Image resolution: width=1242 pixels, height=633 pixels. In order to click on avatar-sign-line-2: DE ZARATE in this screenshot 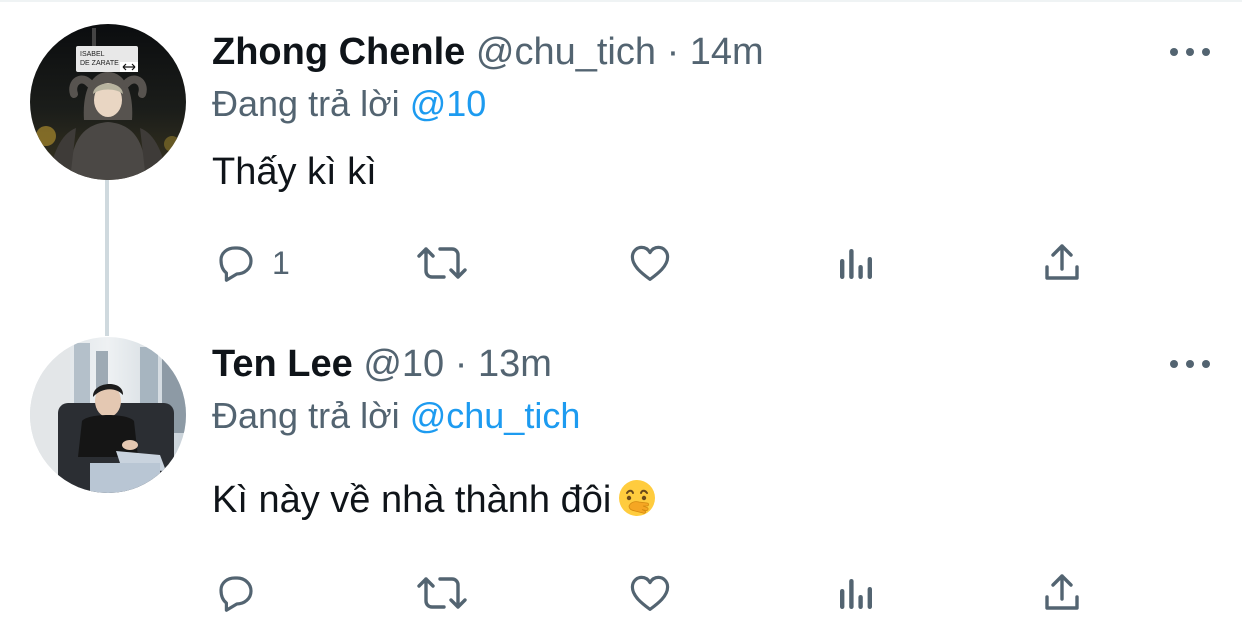, I will do `click(99, 63)`.